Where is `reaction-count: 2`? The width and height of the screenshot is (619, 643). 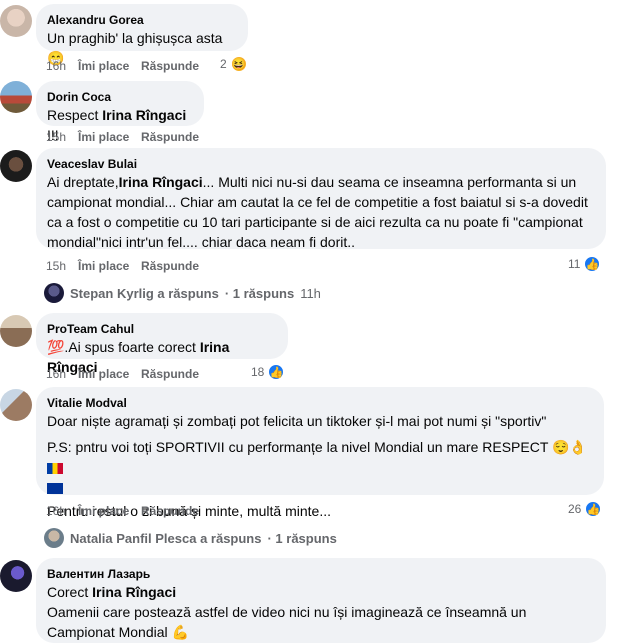 reaction-count: 2 is located at coordinates (223, 64).